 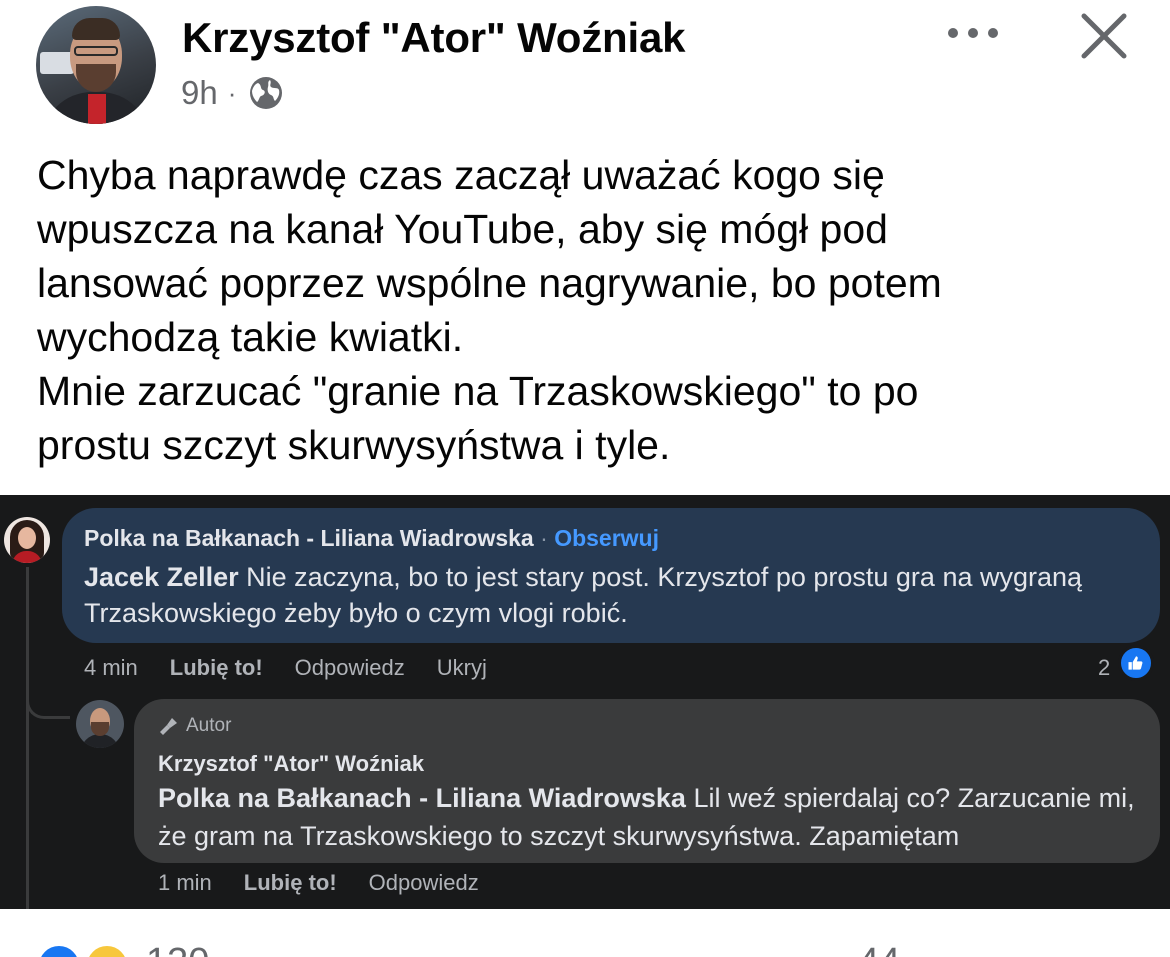 What do you see at coordinates (290, 882) in the screenshot?
I see `reply-like-action: Lubię to!` at bounding box center [290, 882].